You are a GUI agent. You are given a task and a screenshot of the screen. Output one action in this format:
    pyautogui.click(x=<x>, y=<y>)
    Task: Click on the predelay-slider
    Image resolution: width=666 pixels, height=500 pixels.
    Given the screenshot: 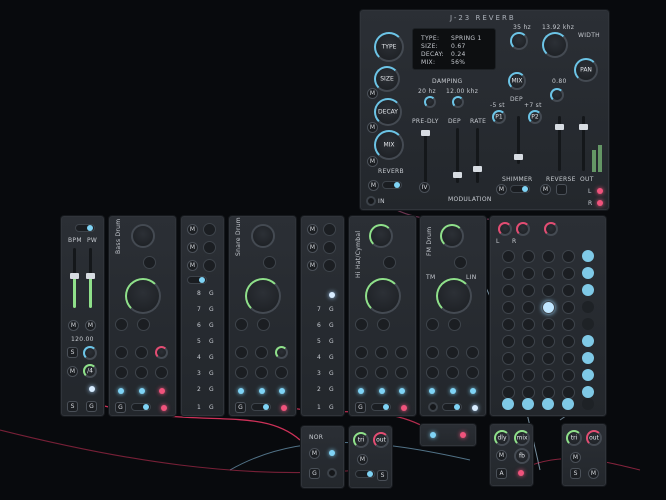 What is the action you would take?
    pyautogui.click(x=425, y=157)
    